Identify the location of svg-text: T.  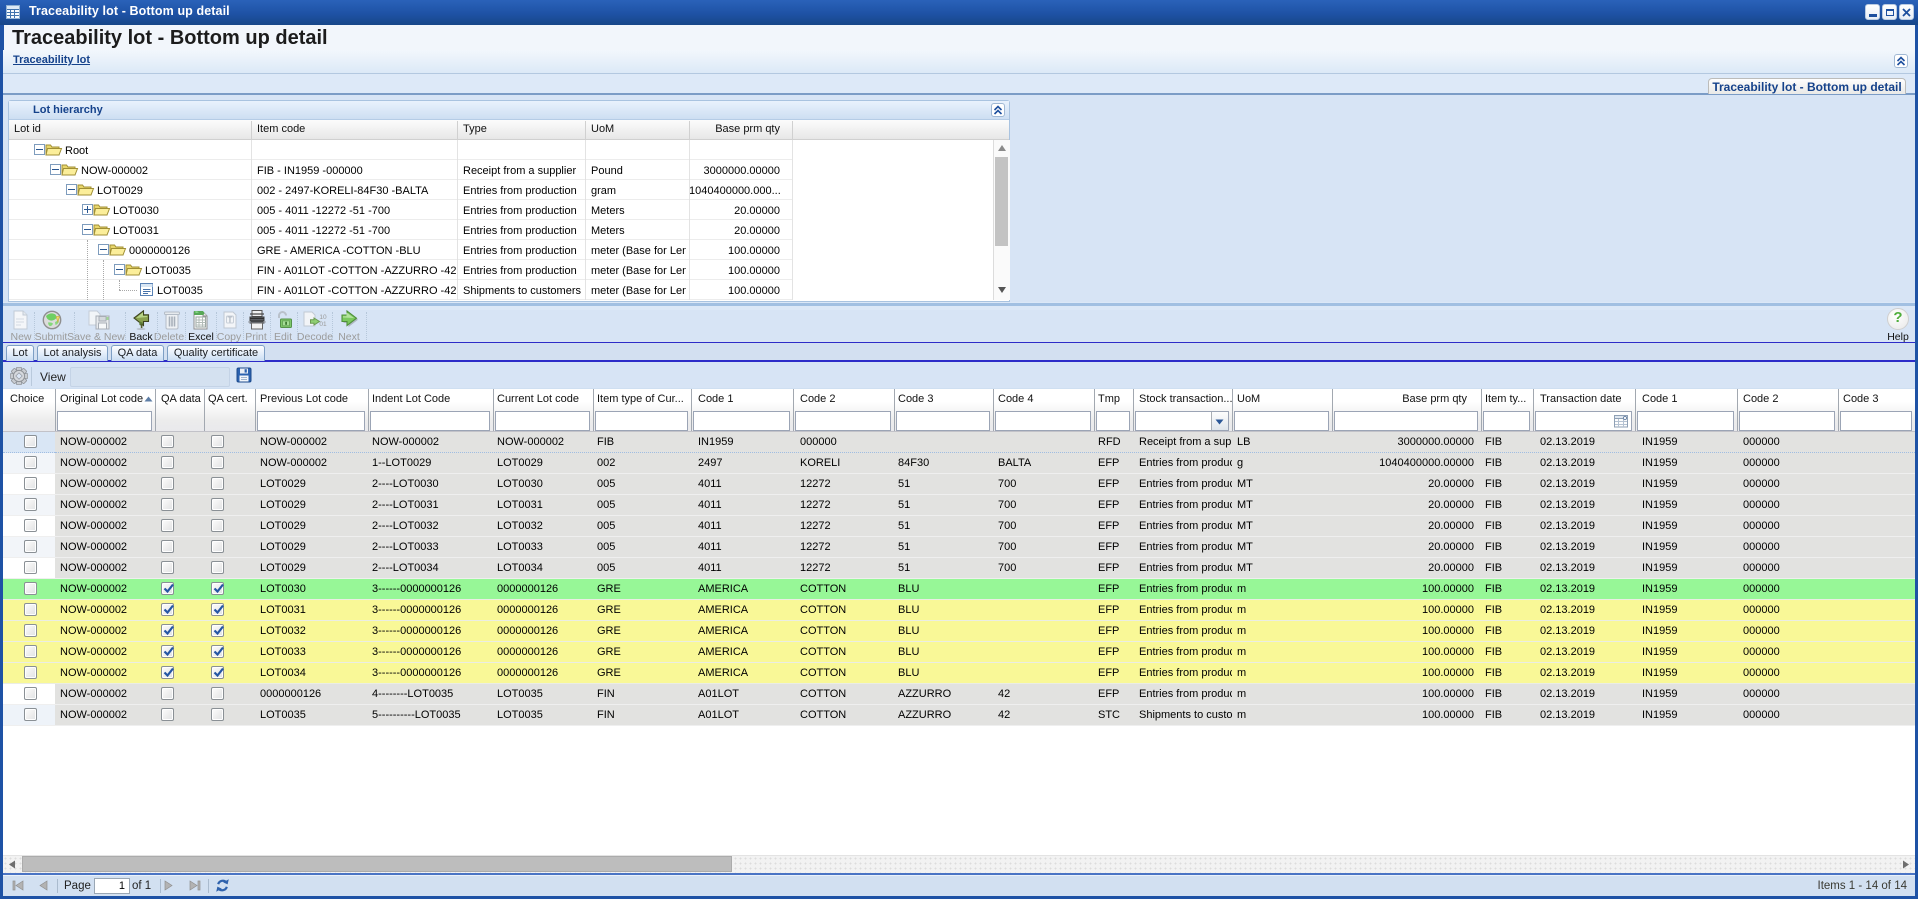
(230, 320).